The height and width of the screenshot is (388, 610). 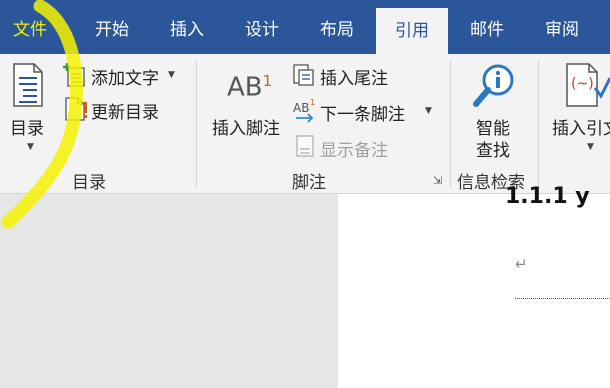 What do you see at coordinates (246, 129) in the screenshot?
I see `insert-footnote-label: 插入脚注` at bounding box center [246, 129].